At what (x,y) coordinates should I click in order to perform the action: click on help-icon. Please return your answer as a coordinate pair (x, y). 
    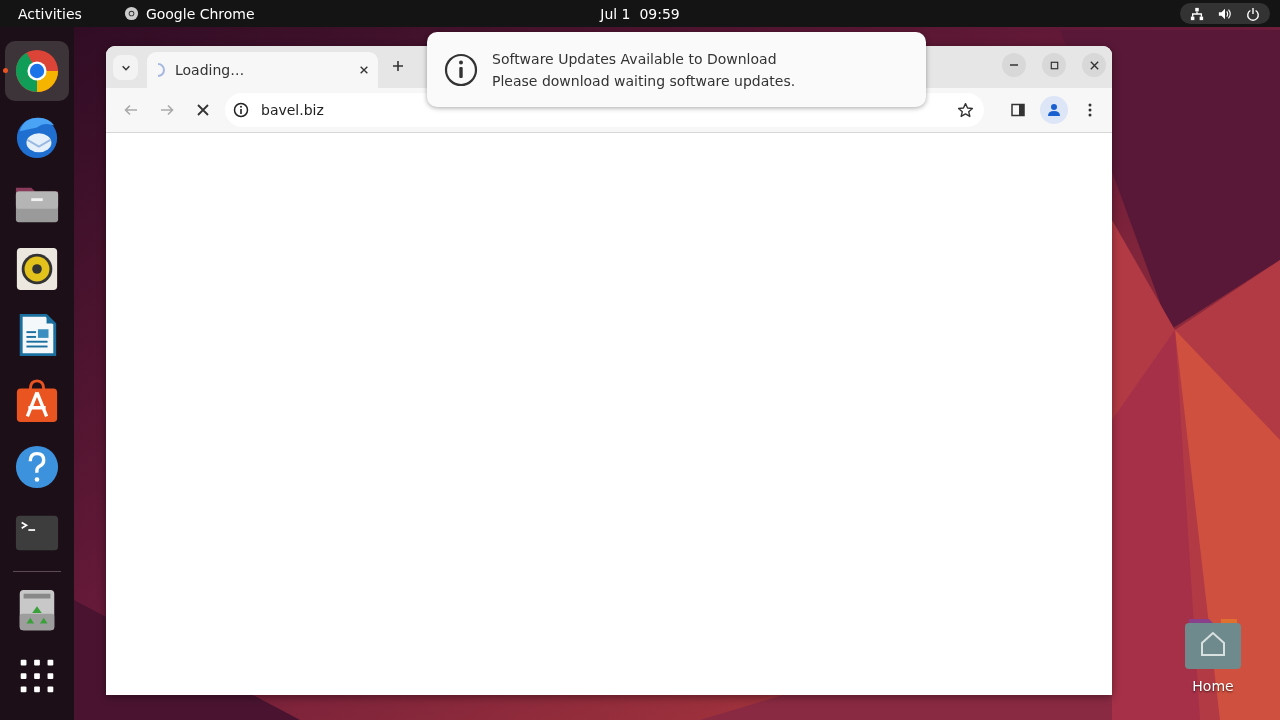
    Looking at the image, I should click on (37, 467).